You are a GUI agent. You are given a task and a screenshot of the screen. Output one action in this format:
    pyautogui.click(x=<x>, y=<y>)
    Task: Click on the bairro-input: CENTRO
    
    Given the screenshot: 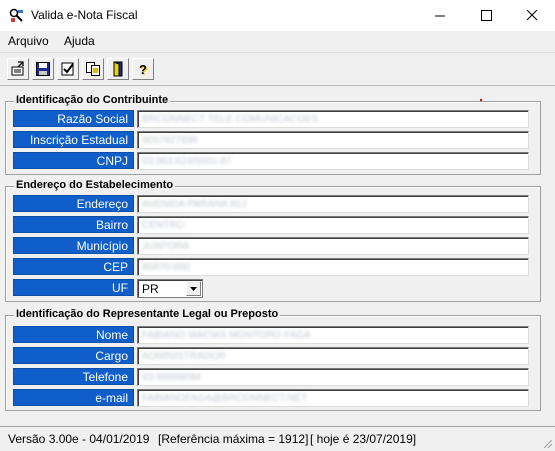 What is the action you would take?
    pyautogui.click(x=333, y=225)
    